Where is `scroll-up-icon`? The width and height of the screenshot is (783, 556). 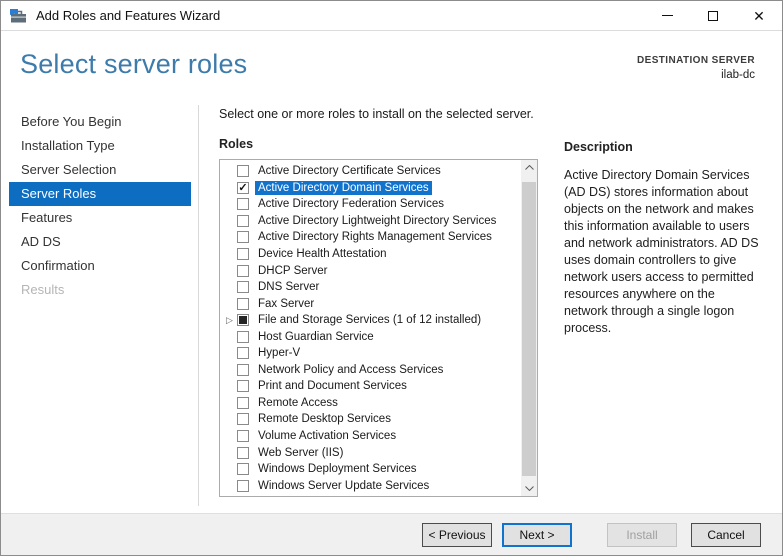
scroll-up-icon is located at coordinates (529, 167).